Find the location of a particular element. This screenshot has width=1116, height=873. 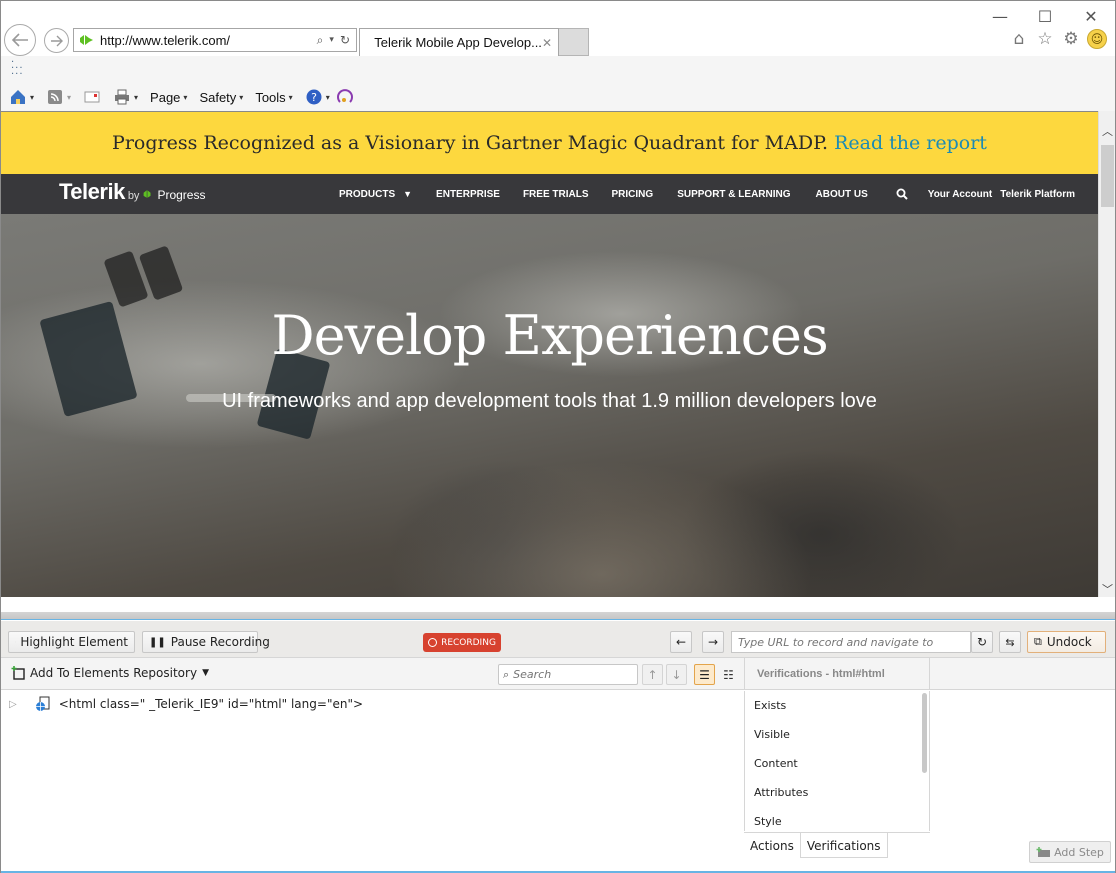

verification-attributes: Attributes is located at coordinates (837, 792).